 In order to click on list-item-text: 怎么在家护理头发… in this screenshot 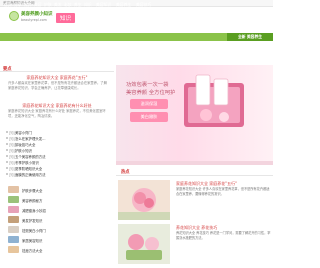, I will do `click(30, 138)`.